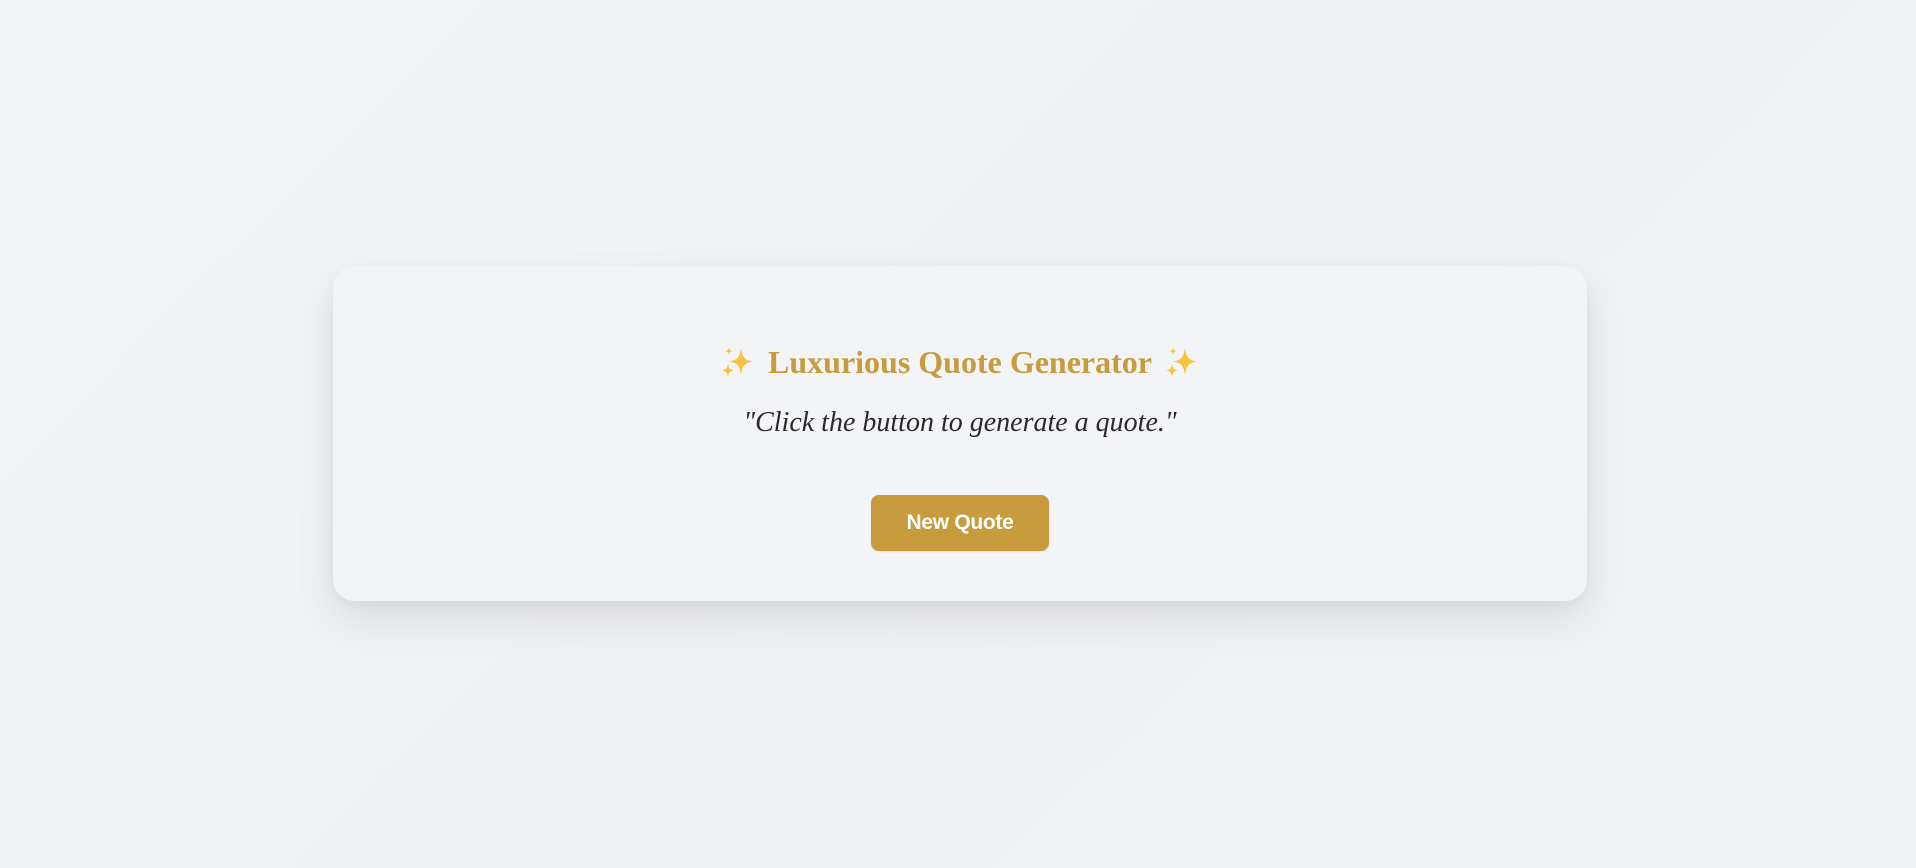 This screenshot has width=1916, height=868. What do you see at coordinates (960, 523) in the screenshot?
I see `new-quote-button: New Quote` at bounding box center [960, 523].